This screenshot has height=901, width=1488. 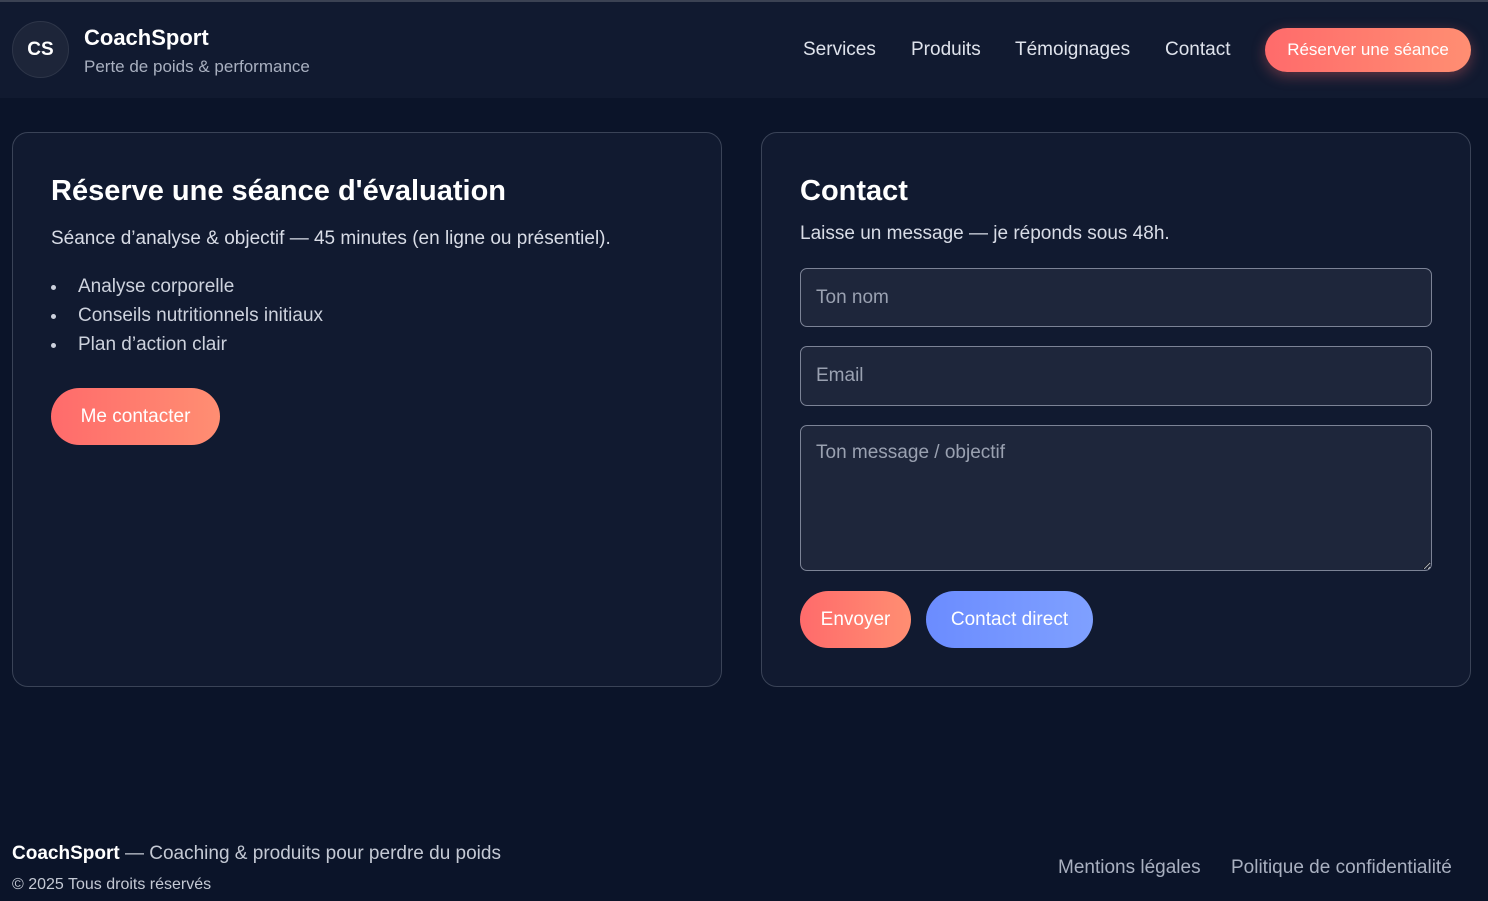 What do you see at coordinates (187, 347) in the screenshot?
I see `list-item: Plan d’action clair` at bounding box center [187, 347].